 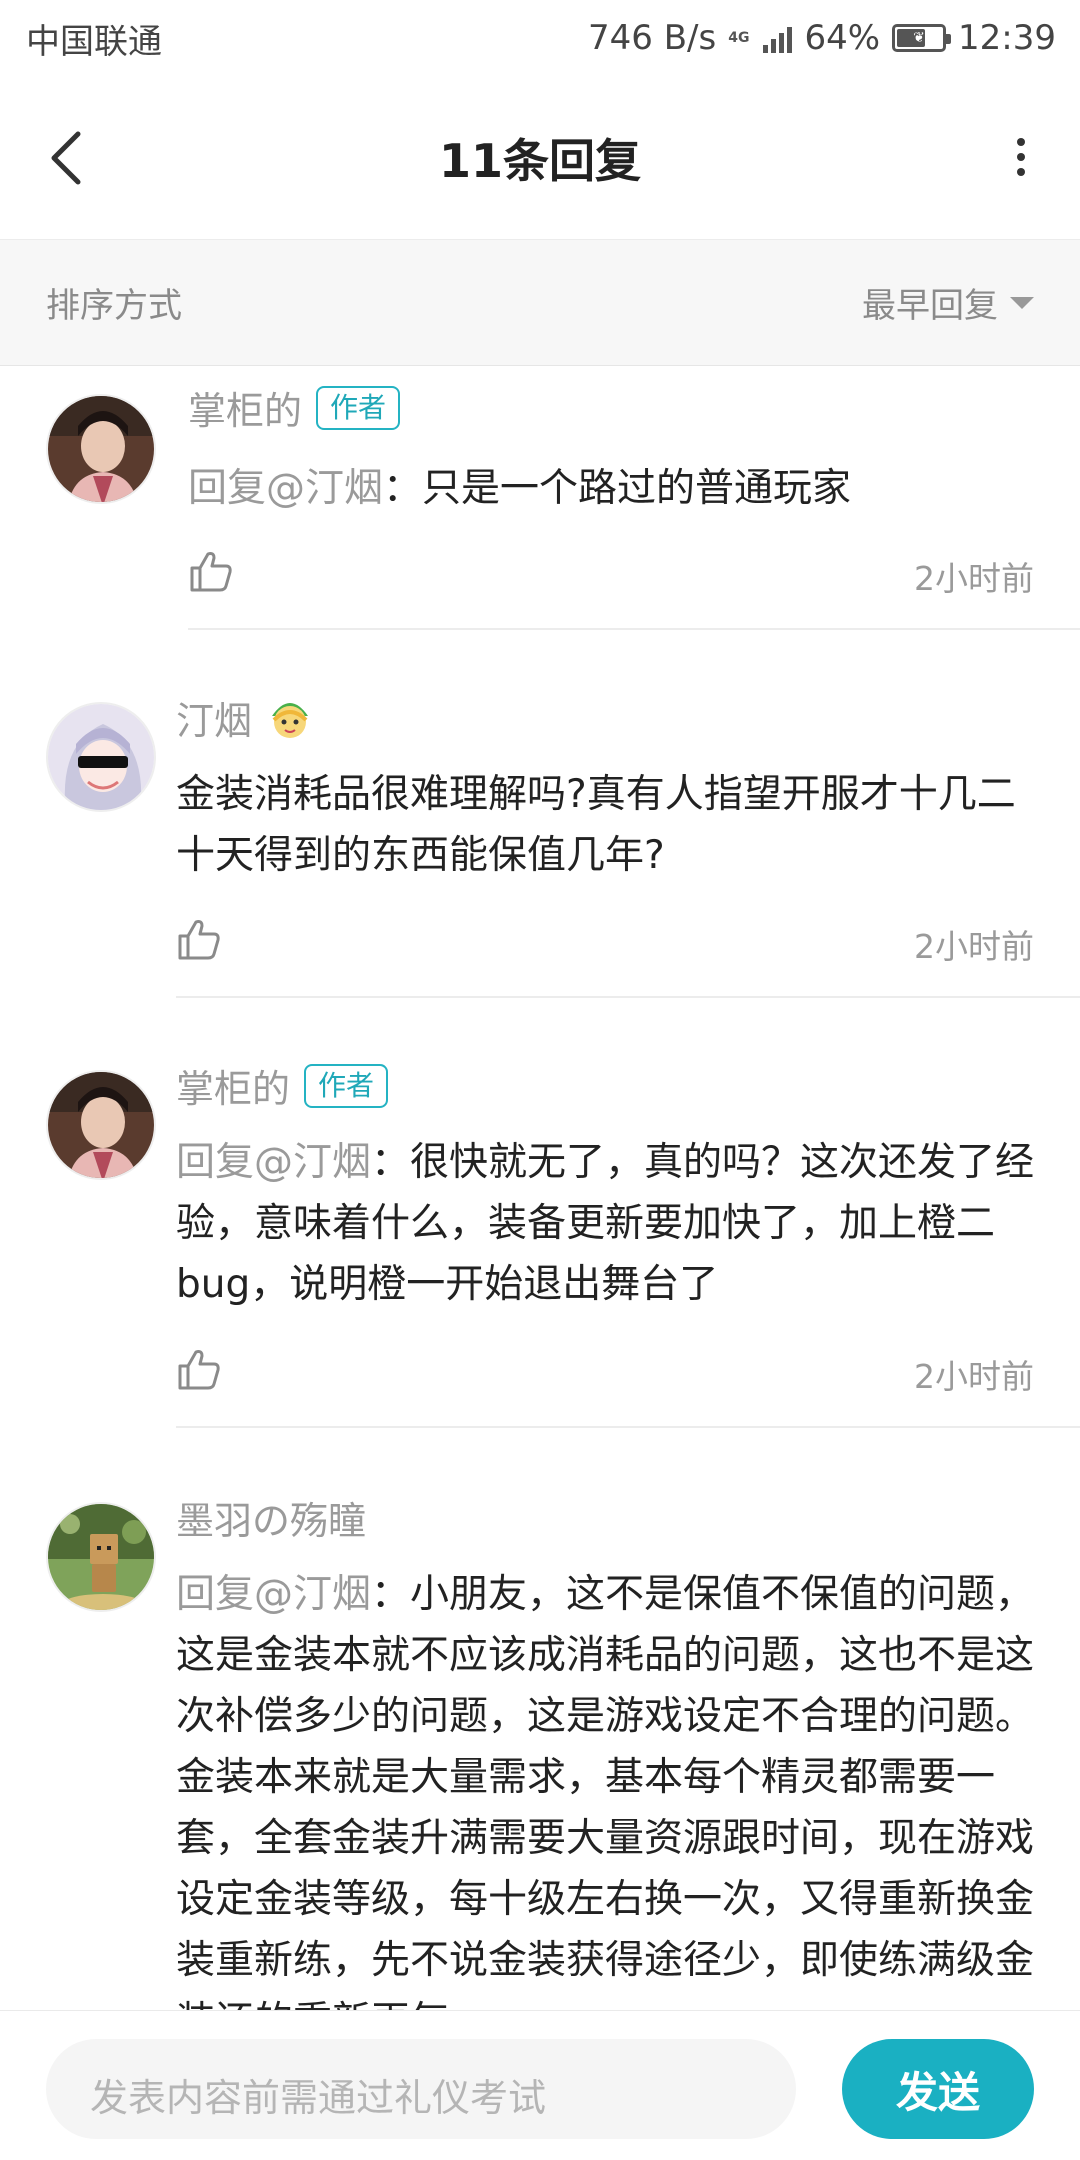 I want to click on composer-bar: 发表内容前需通过礼仪考试 发送, so click(x=540, y=2085).